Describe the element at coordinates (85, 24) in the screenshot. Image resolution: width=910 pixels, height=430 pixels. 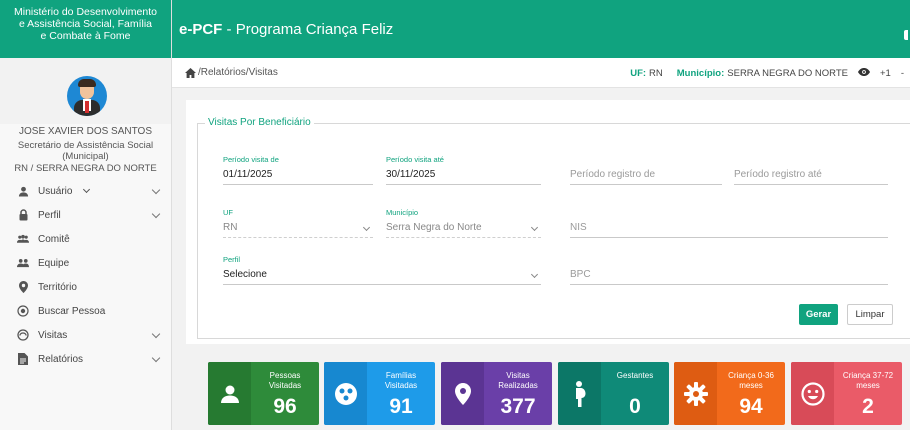
I see `org-name-line2: e Assistência Social, Família` at that location.